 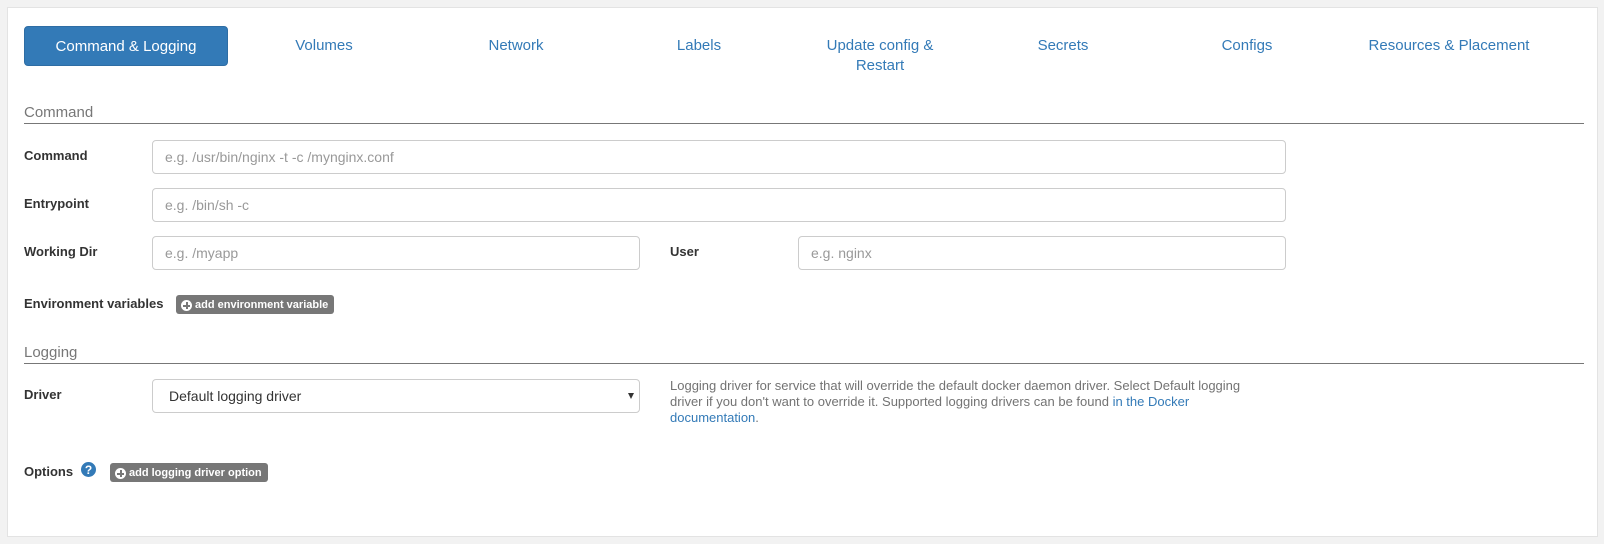 I want to click on add-logging-driver-option-button: add logging driver option, so click(x=189, y=472).